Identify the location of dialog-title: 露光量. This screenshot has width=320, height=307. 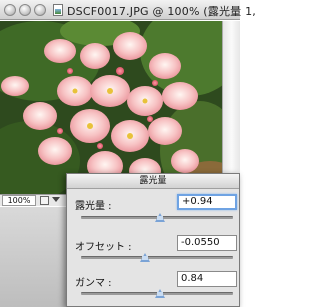
(153, 181).